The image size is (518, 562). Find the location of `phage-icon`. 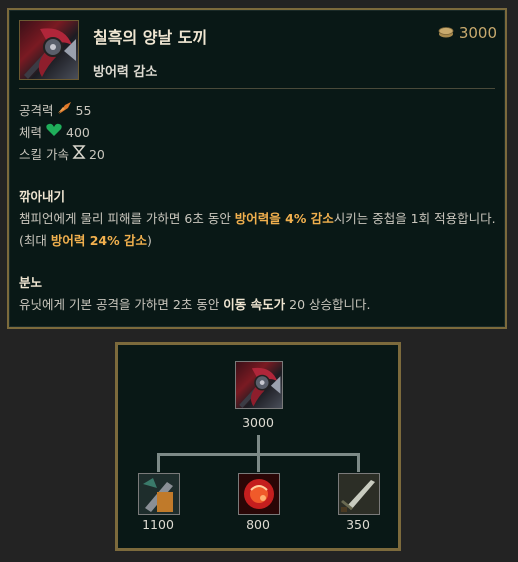

phage-icon is located at coordinates (159, 494).